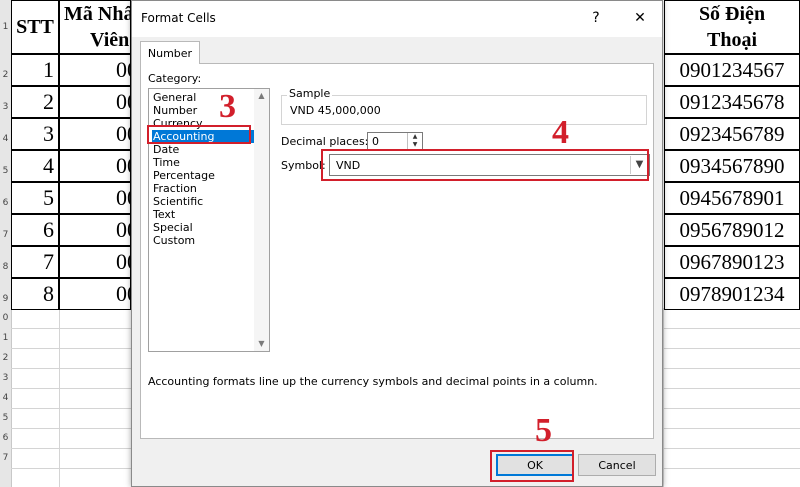 This screenshot has height=487, width=800. I want to click on step-5-label: 5, so click(543, 430).